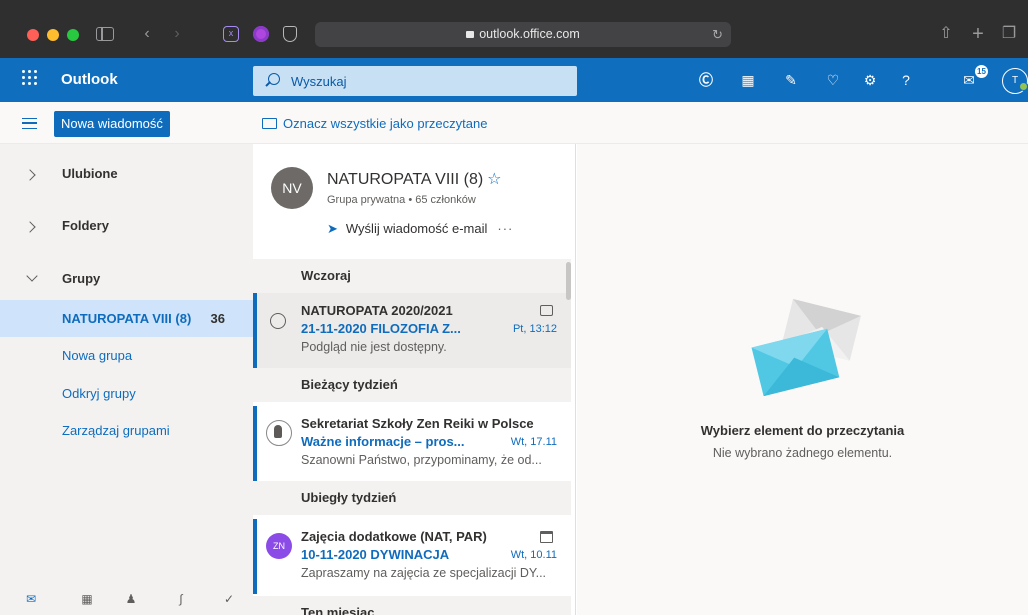  Describe the element at coordinates (126, 173) in the screenshot. I see `nav-favorites: Ulubione` at that location.